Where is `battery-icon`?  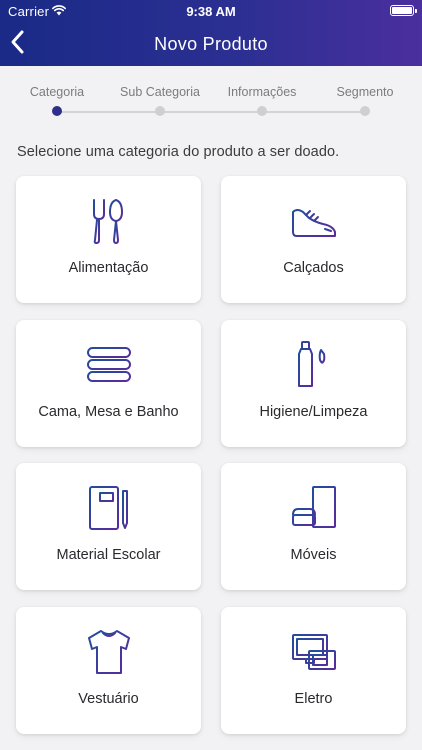 battery-icon is located at coordinates (403, 10).